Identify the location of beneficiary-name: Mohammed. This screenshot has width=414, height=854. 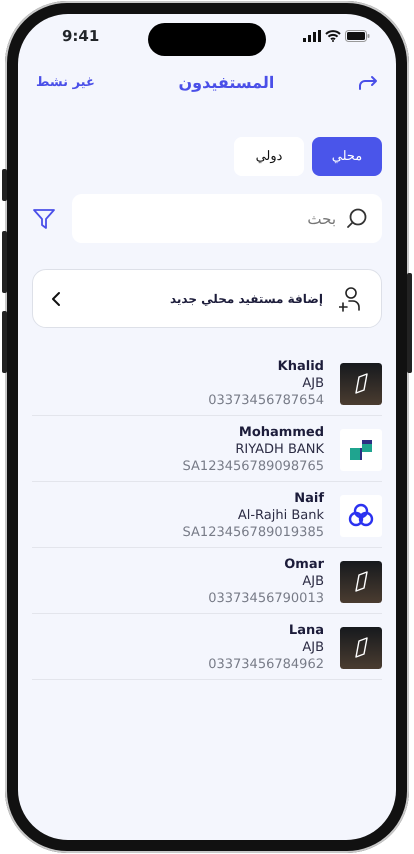
(281, 432).